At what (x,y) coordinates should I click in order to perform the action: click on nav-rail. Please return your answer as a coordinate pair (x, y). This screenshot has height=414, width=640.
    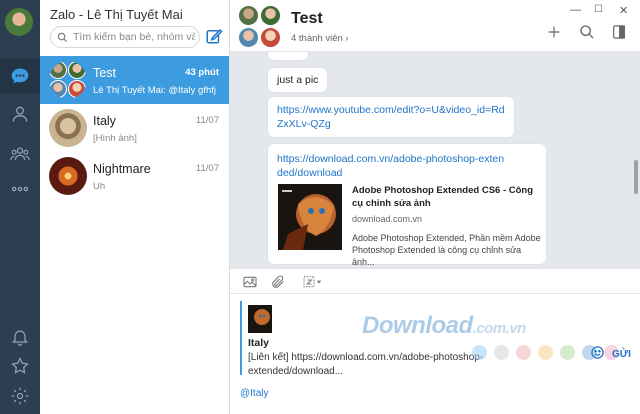
    Looking at the image, I should click on (20, 207).